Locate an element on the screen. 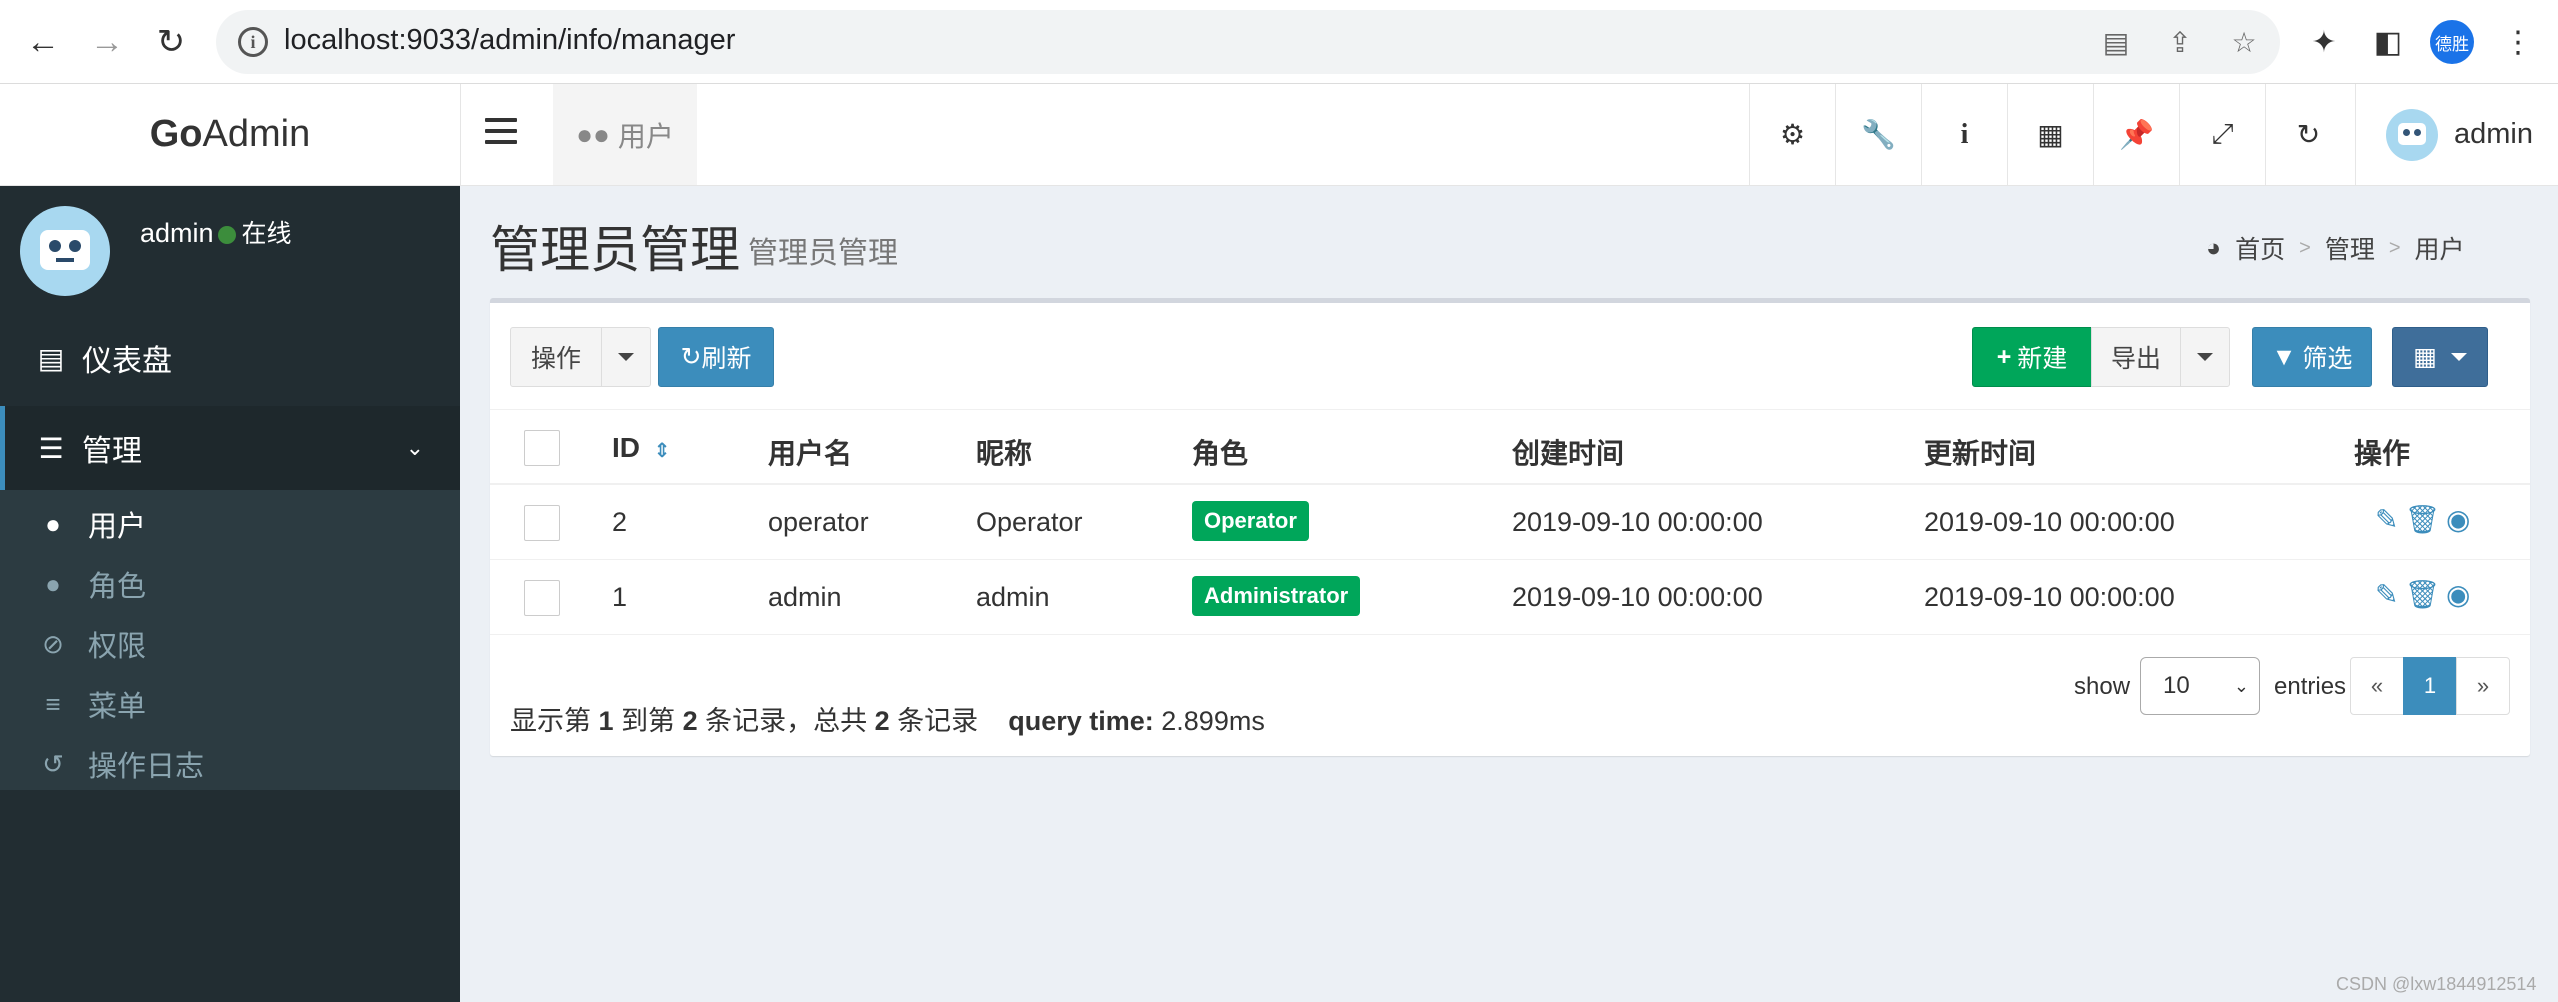  watermark: CSDN @lxw1844912514 is located at coordinates (2436, 984).